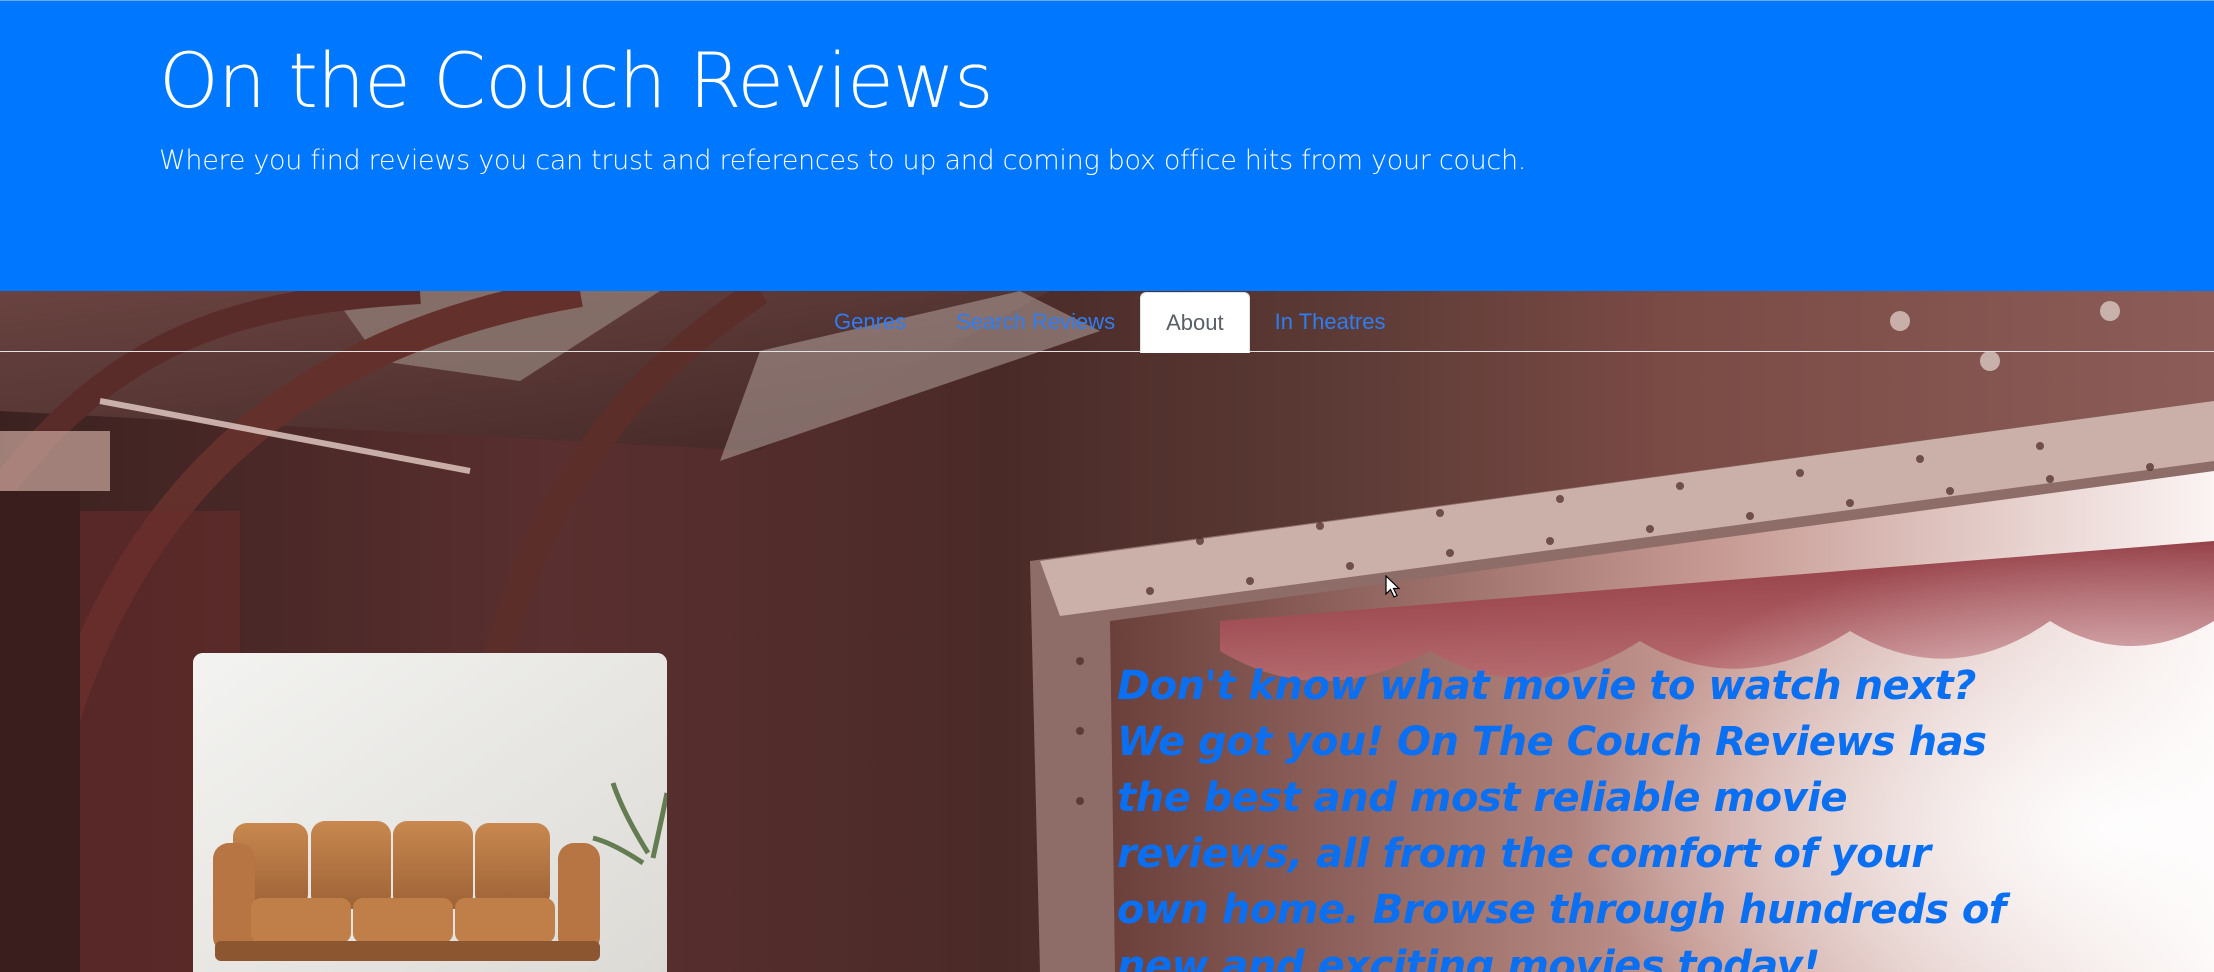  I want to click on tab-search-reviews: Search Reviews, so click(1035, 322).